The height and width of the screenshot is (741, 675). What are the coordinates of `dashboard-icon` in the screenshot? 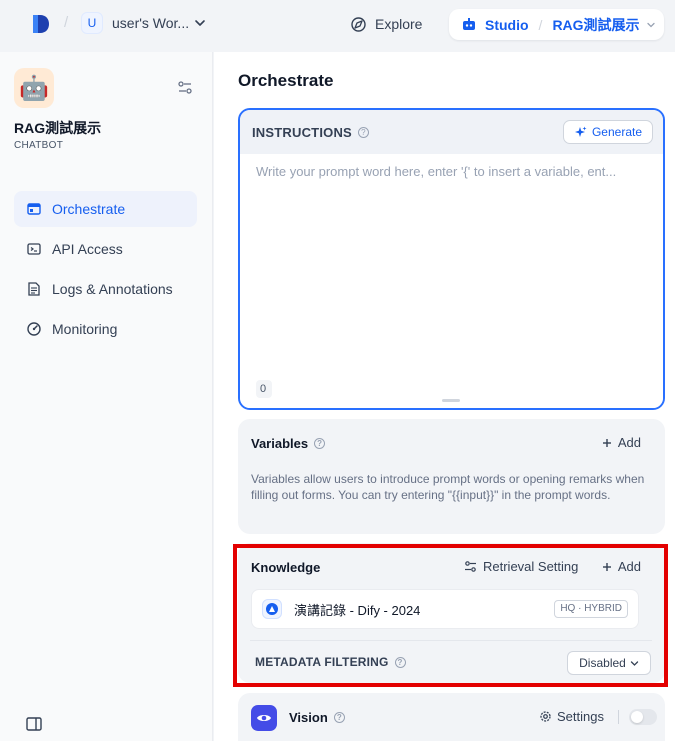 It's located at (34, 329).